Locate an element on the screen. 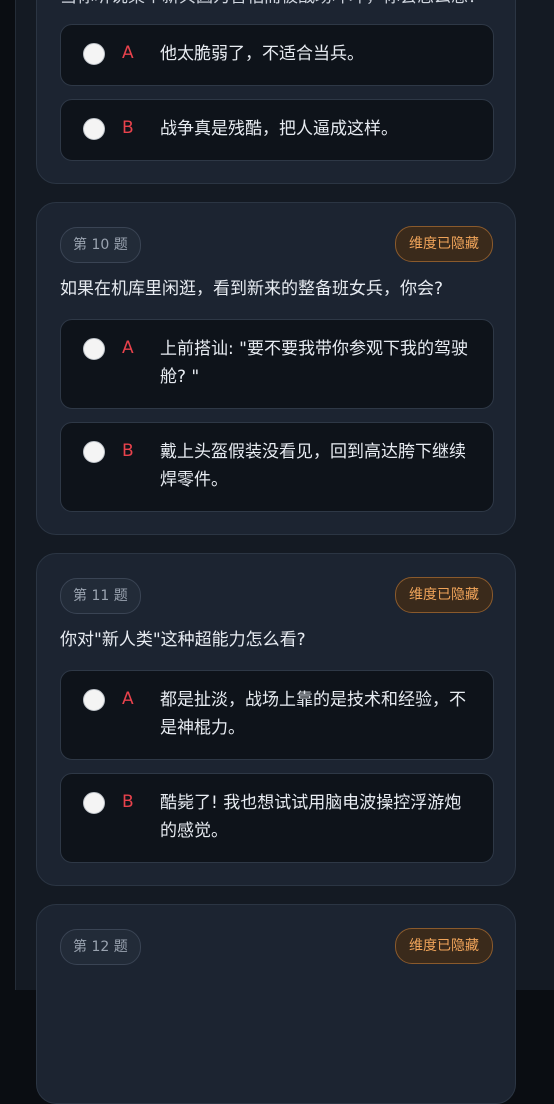 The width and height of the screenshot is (554, 1104). option-text: 战争真是残酷，把人逼成这样。 is located at coordinates (279, 129).